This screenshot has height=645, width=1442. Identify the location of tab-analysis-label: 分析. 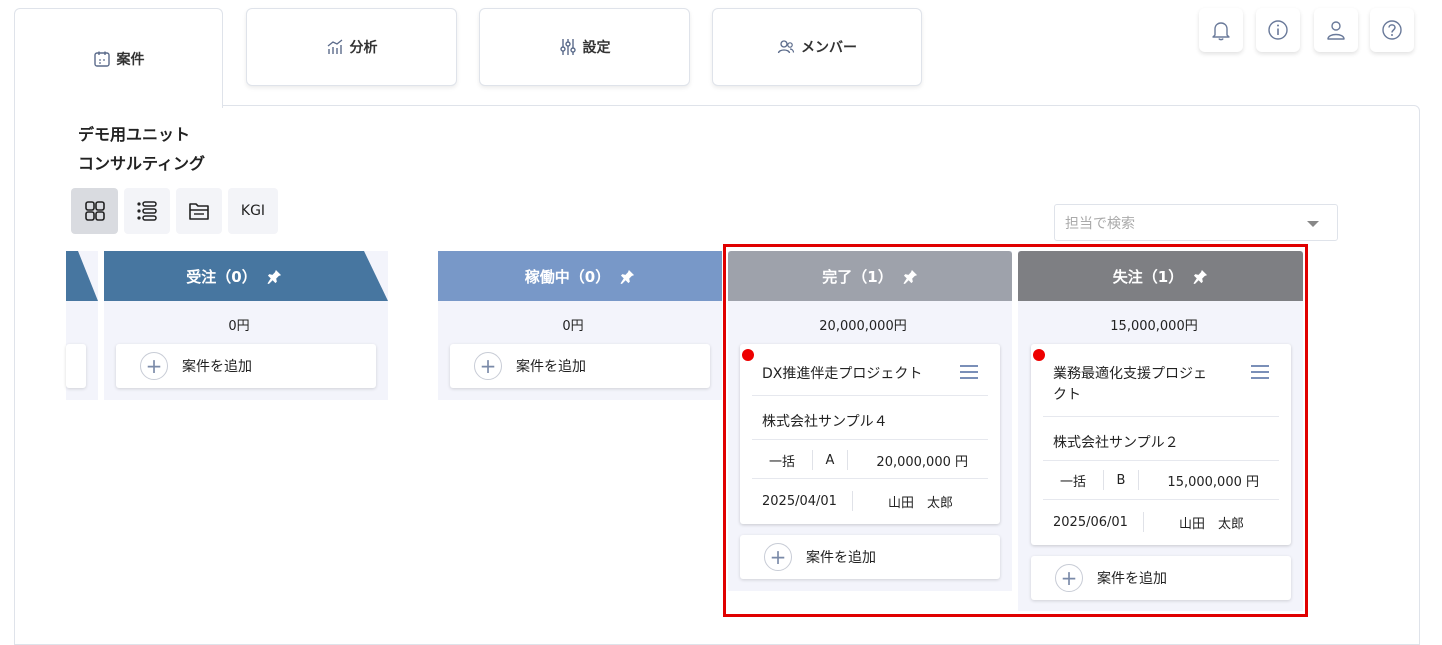
(363, 48).